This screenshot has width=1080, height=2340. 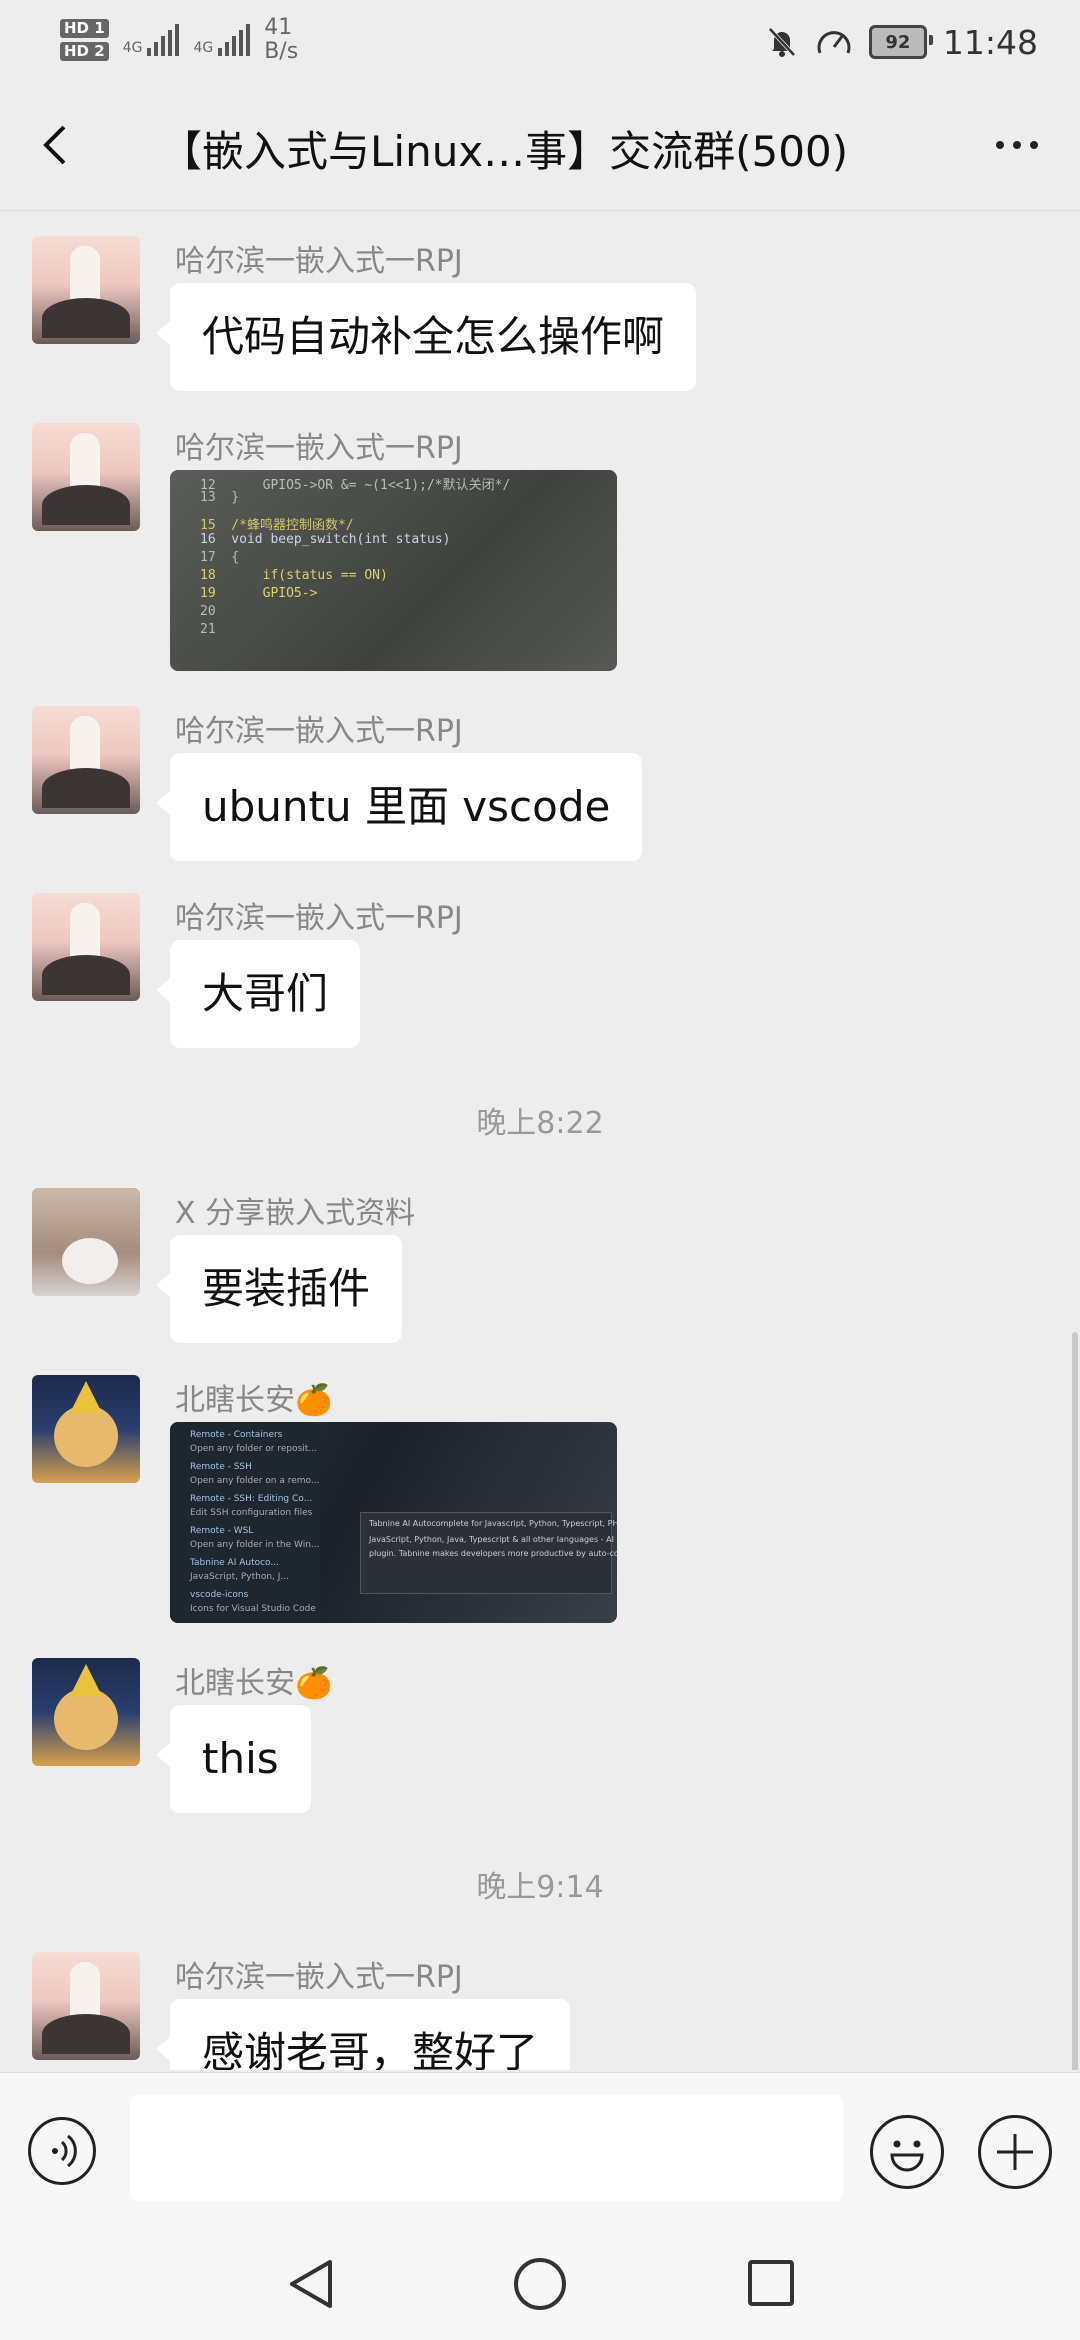 I want to click on message-input, so click(x=486, y=2148).